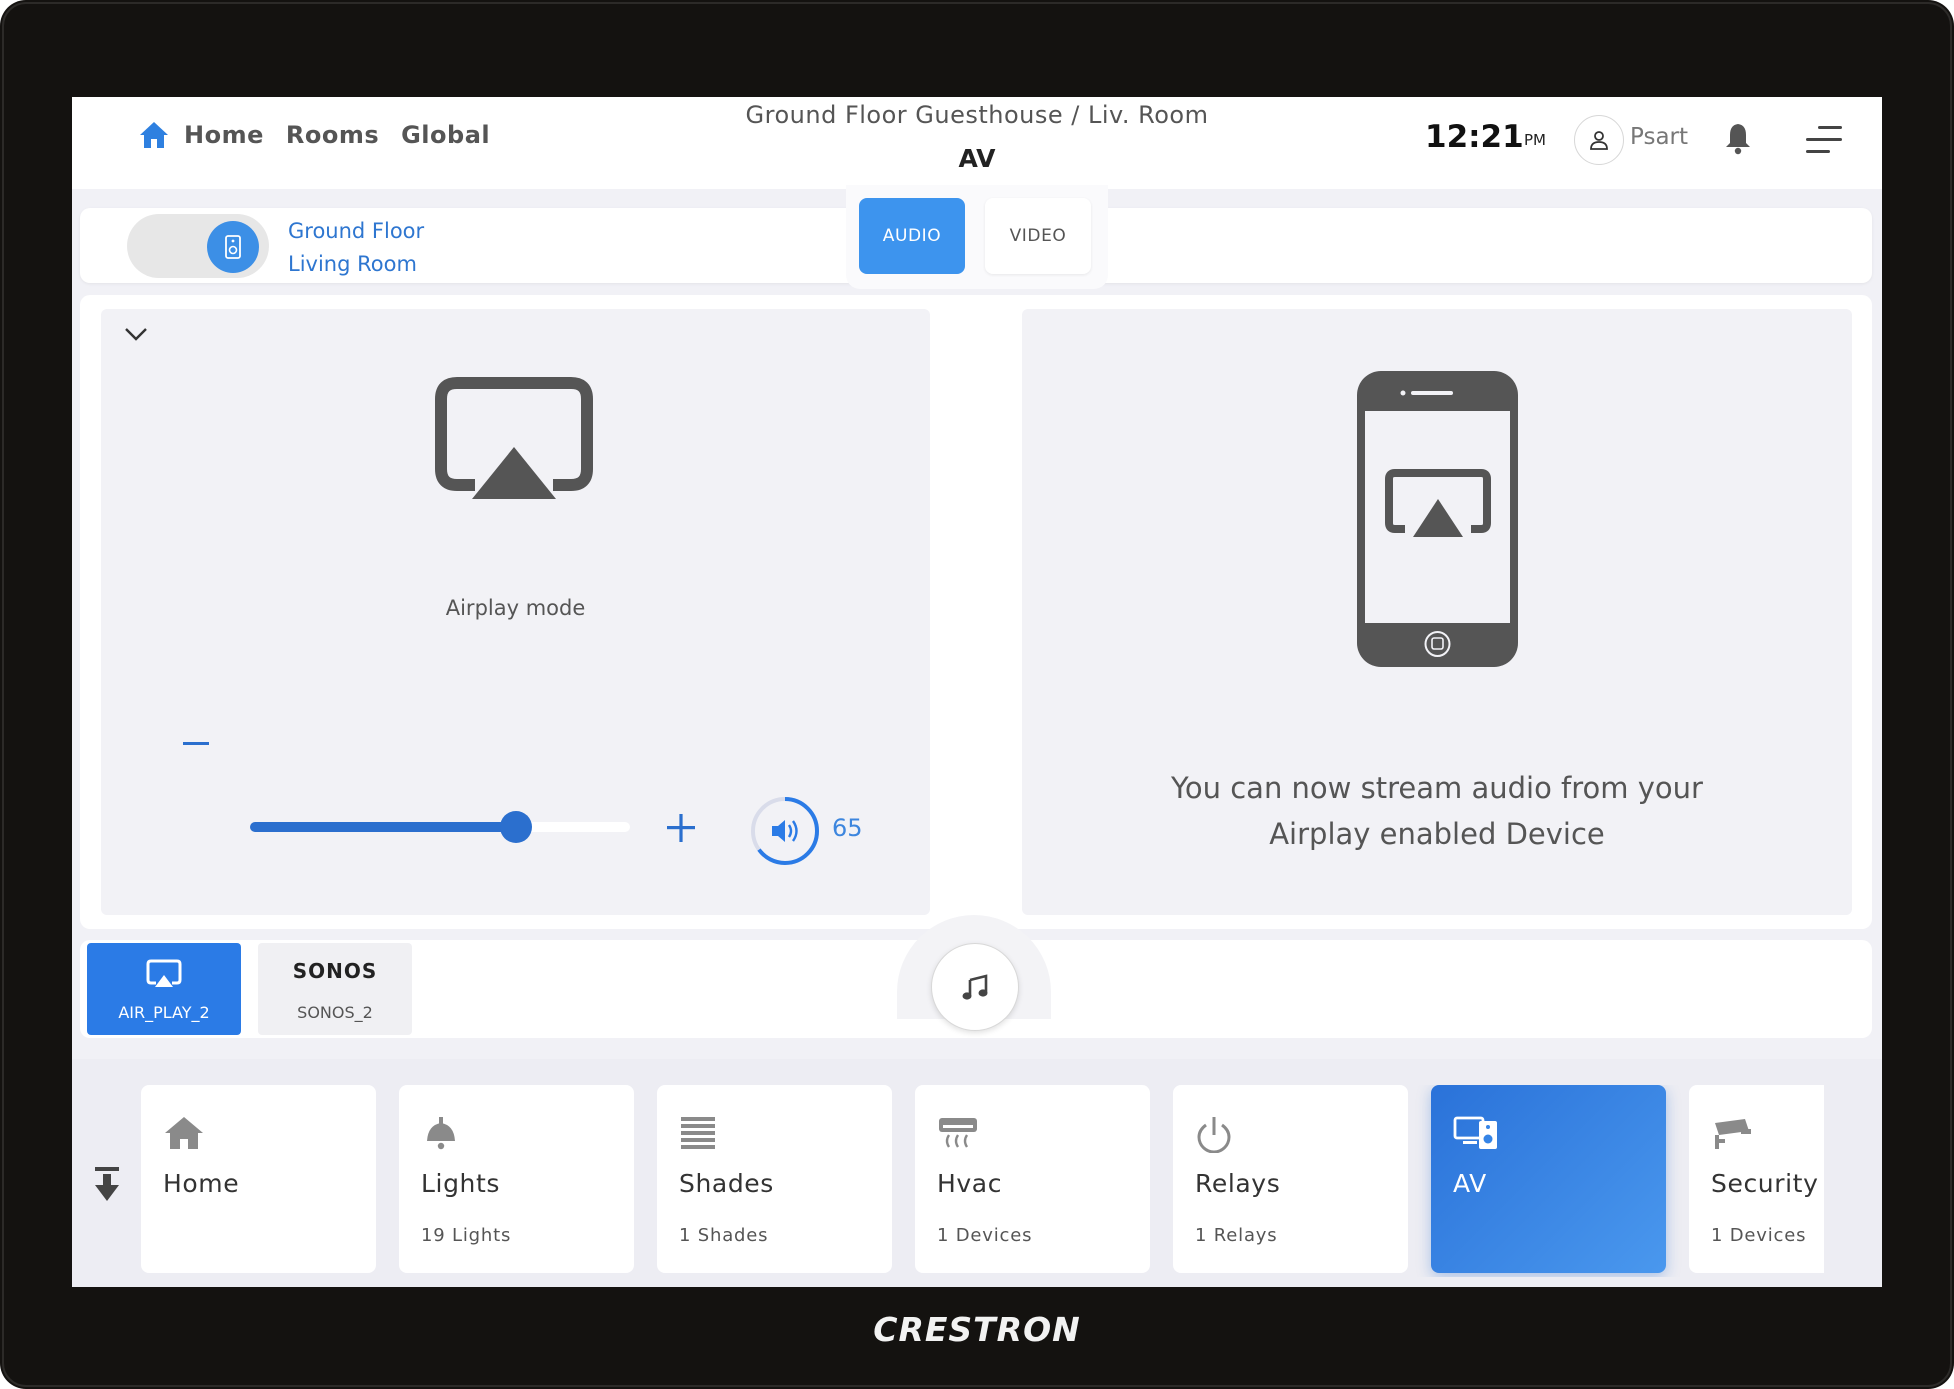 The width and height of the screenshot is (1954, 1389). What do you see at coordinates (1475, 1132) in the screenshot?
I see `av-icon` at bounding box center [1475, 1132].